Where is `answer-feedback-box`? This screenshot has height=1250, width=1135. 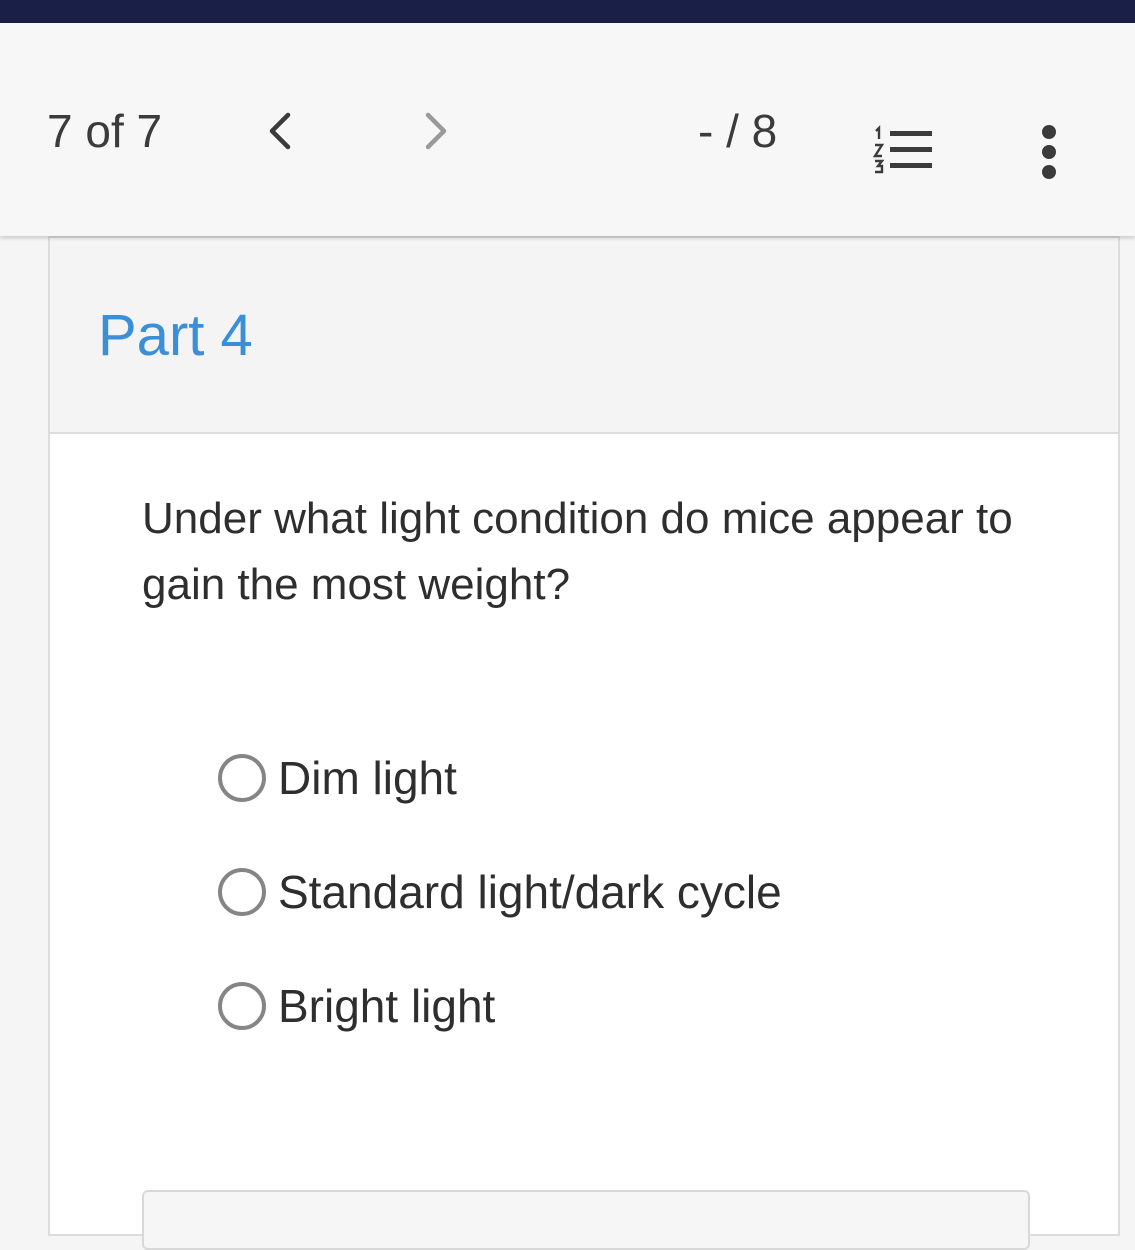 answer-feedback-box is located at coordinates (586, 1220).